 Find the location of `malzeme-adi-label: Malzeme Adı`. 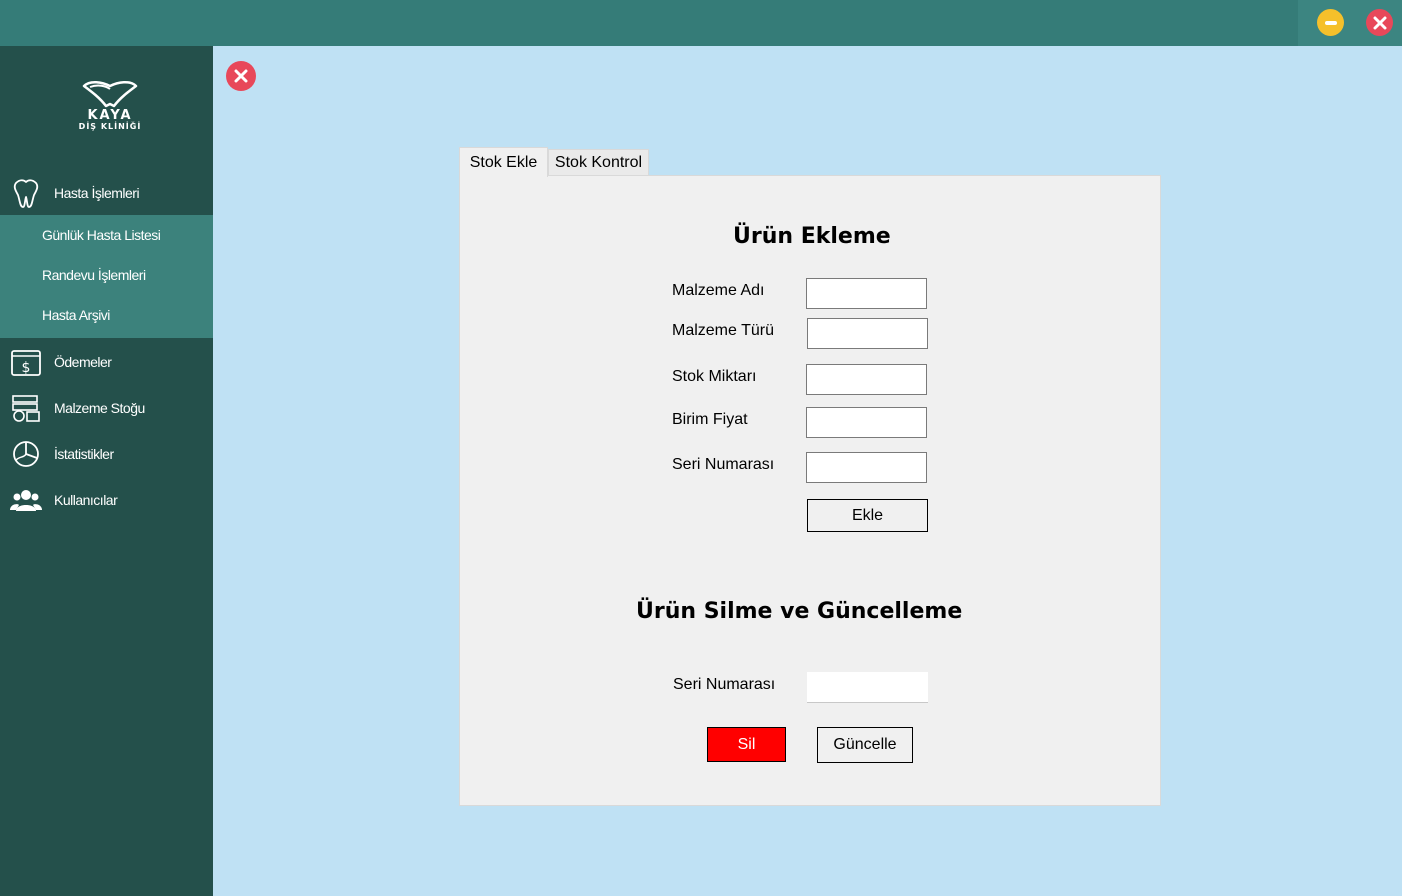

malzeme-adi-label: Malzeme Adı is located at coordinates (718, 290).